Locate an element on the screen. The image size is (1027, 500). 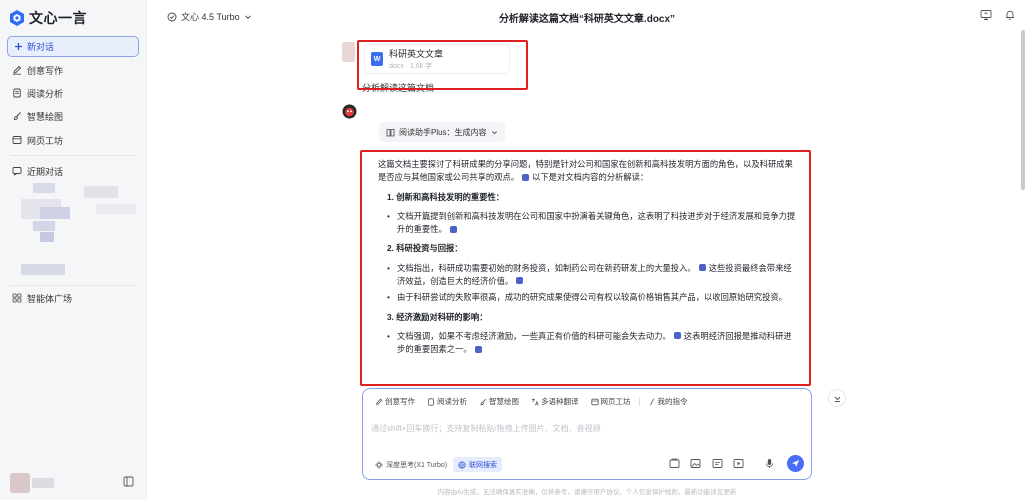
book-icon is located at coordinates (390, 132).